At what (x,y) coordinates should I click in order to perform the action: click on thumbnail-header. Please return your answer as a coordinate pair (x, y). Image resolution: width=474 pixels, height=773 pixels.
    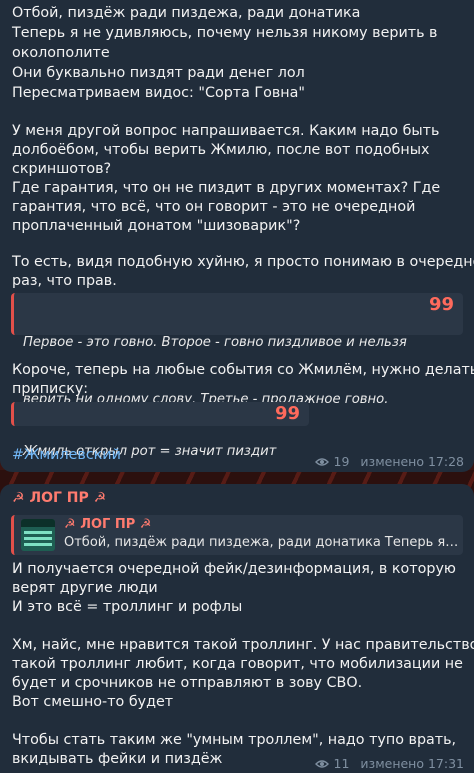
    Looking at the image, I should click on (38, 523).